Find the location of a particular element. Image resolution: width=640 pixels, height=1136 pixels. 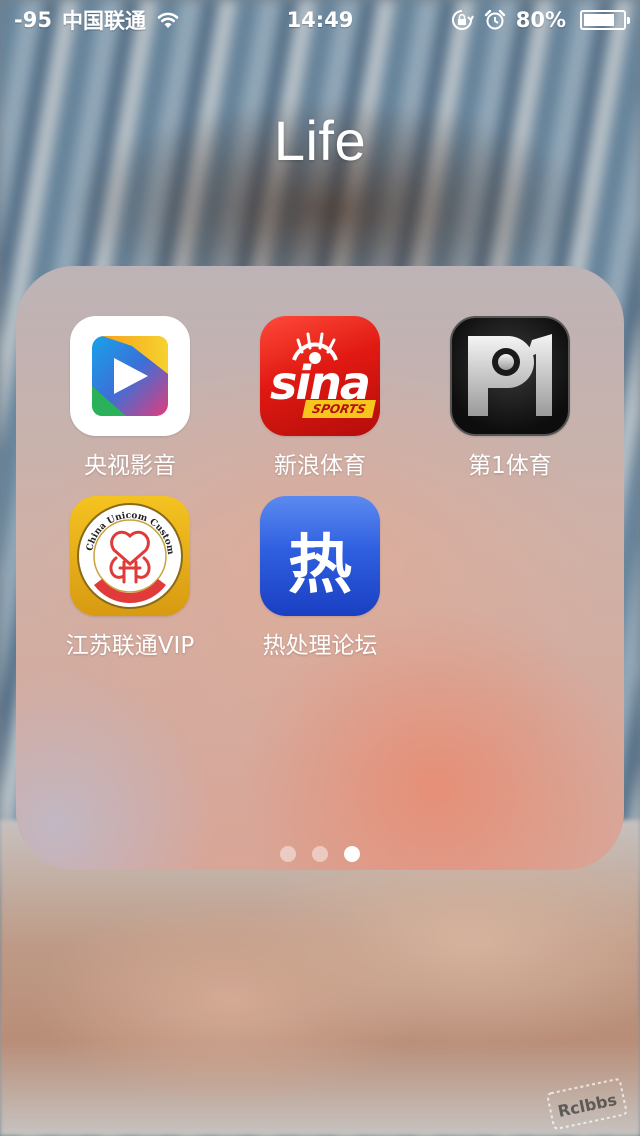

watermark-text: Rclbbs is located at coordinates (587, 1105).